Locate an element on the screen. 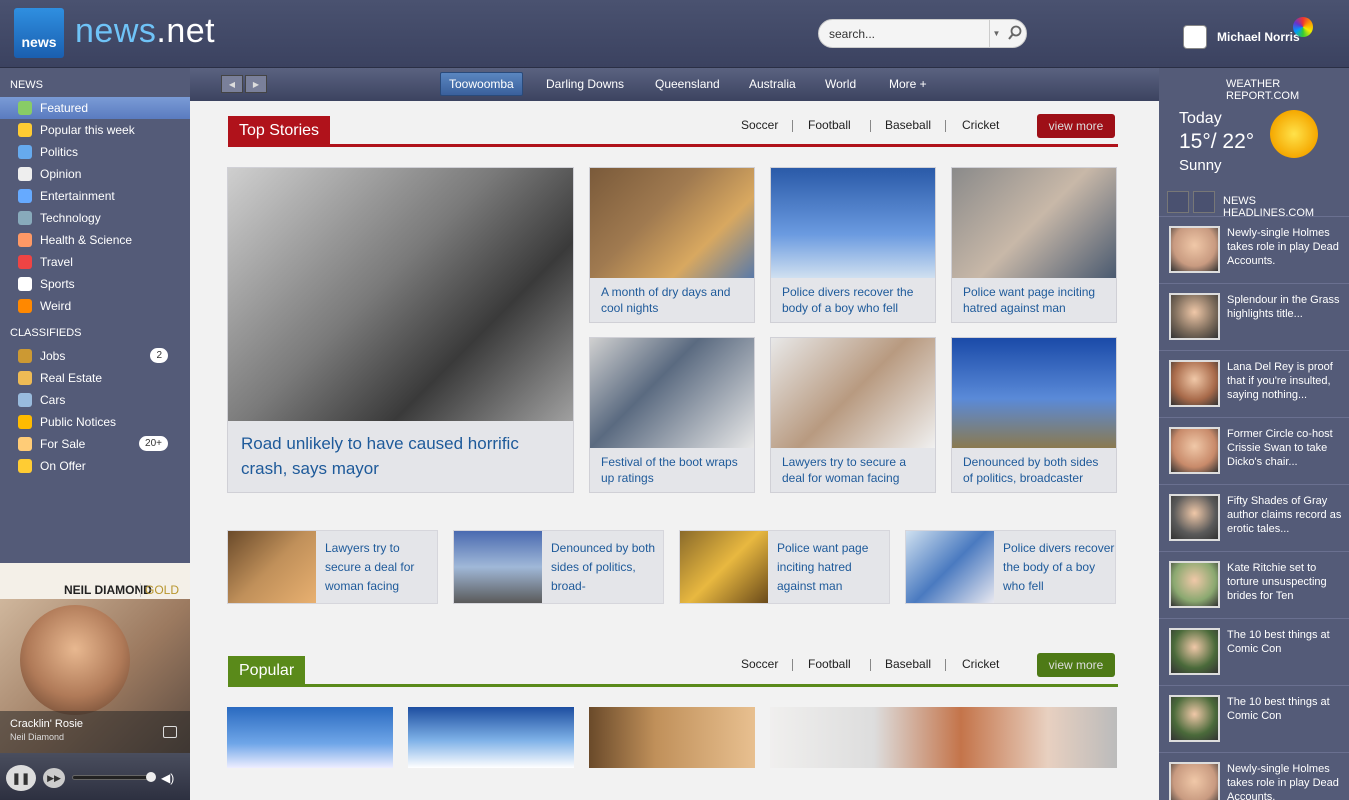 The width and height of the screenshot is (1349, 800). sidebar-item-featured: Featured is located at coordinates (95, 108).